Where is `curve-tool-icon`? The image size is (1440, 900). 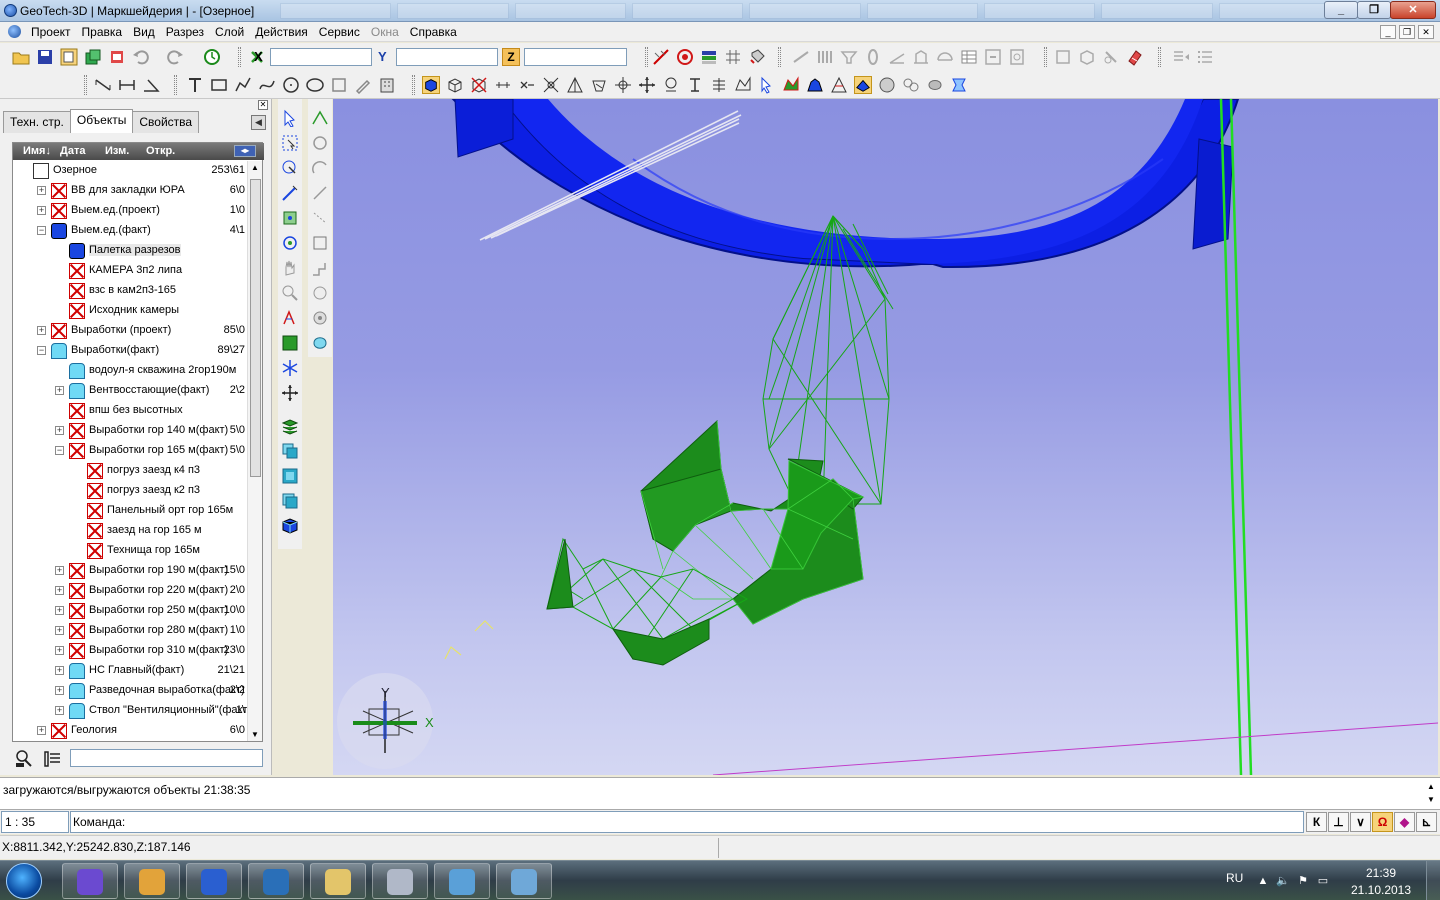 curve-tool-icon is located at coordinates (267, 85).